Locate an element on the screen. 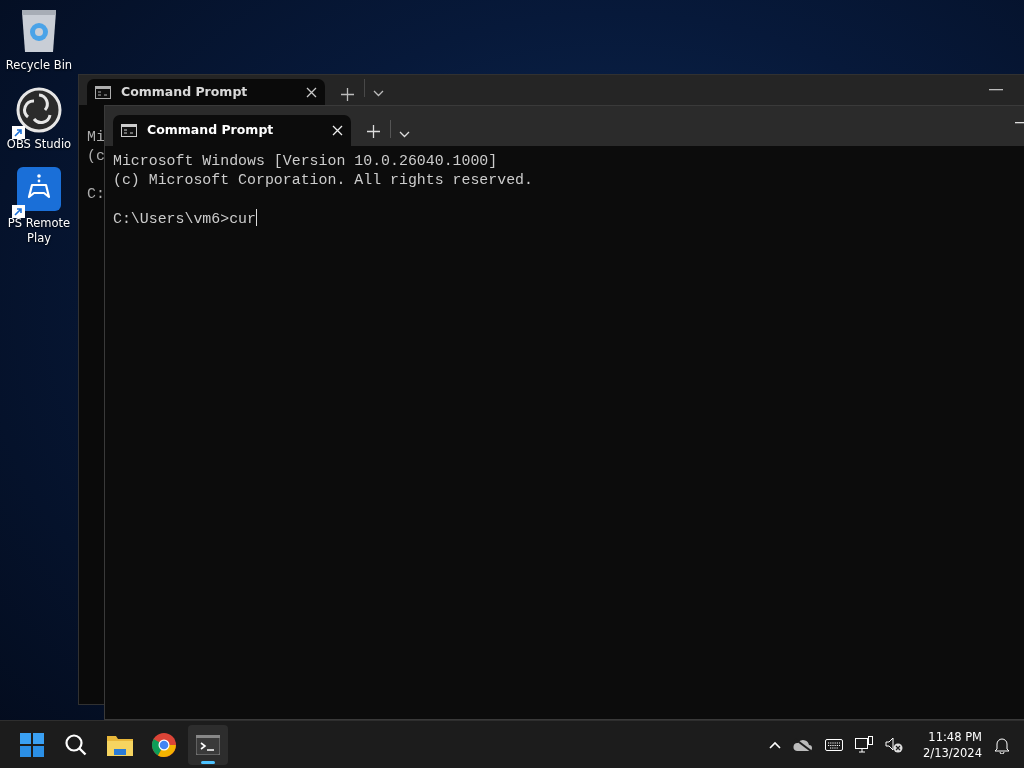 The image size is (1024, 768). search-icon is located at coordinates (76, 744).